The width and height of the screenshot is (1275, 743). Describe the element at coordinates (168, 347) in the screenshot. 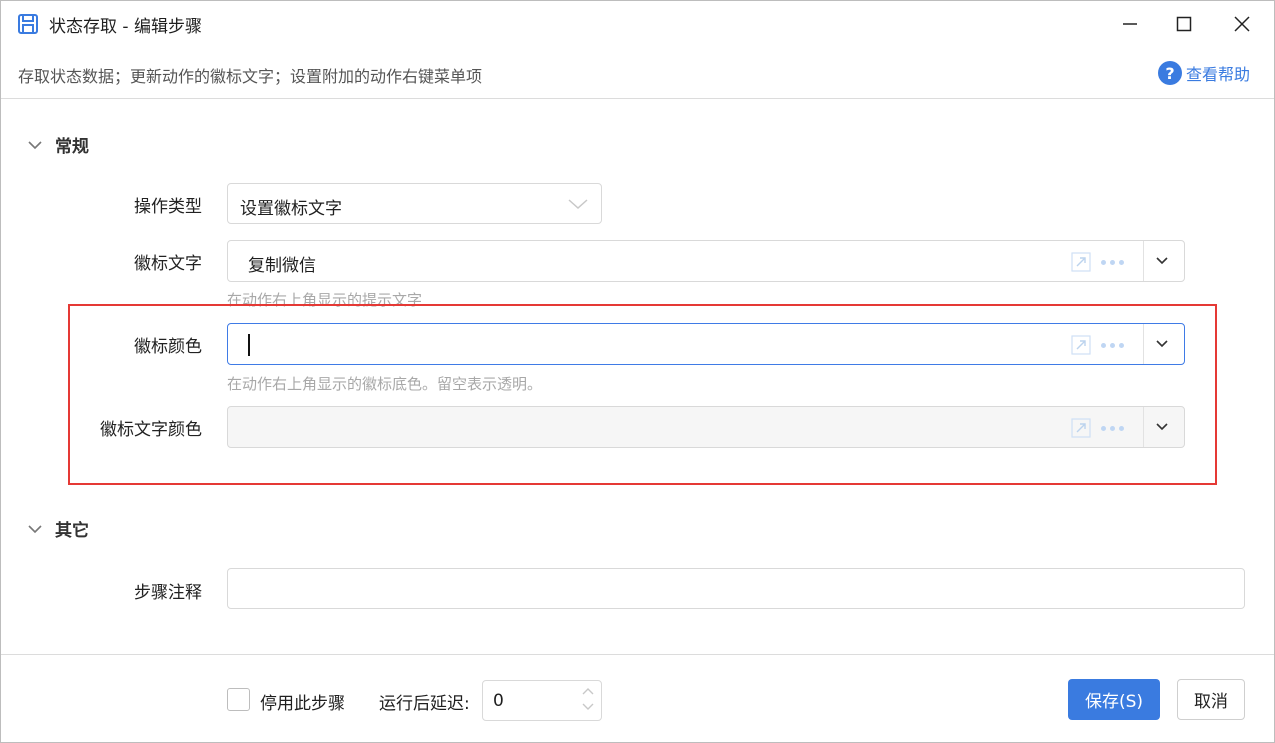

I see `badge-color-label: 徽标颜色` at that location.